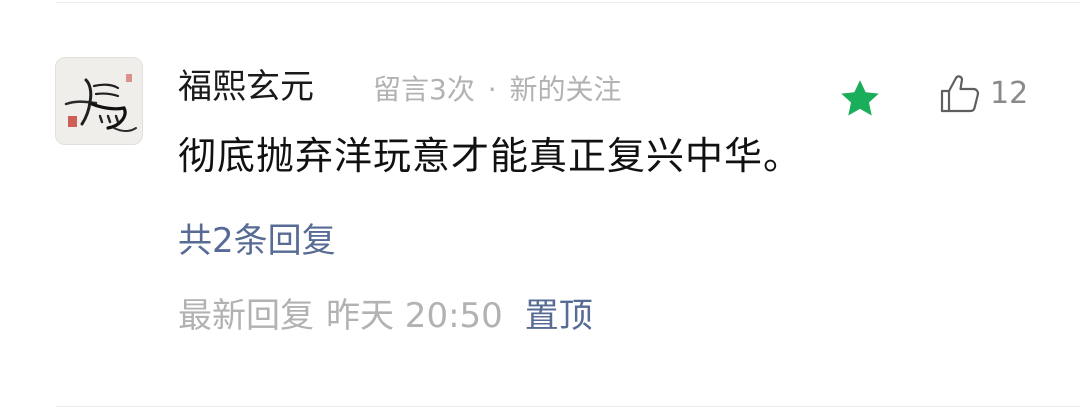 The height and width of the screenshot is (412, 1080). What do you see at coordinates (565, 89) in the screenshot?
I see `follow-status: 新的关注` at bounding box center [565, 89].